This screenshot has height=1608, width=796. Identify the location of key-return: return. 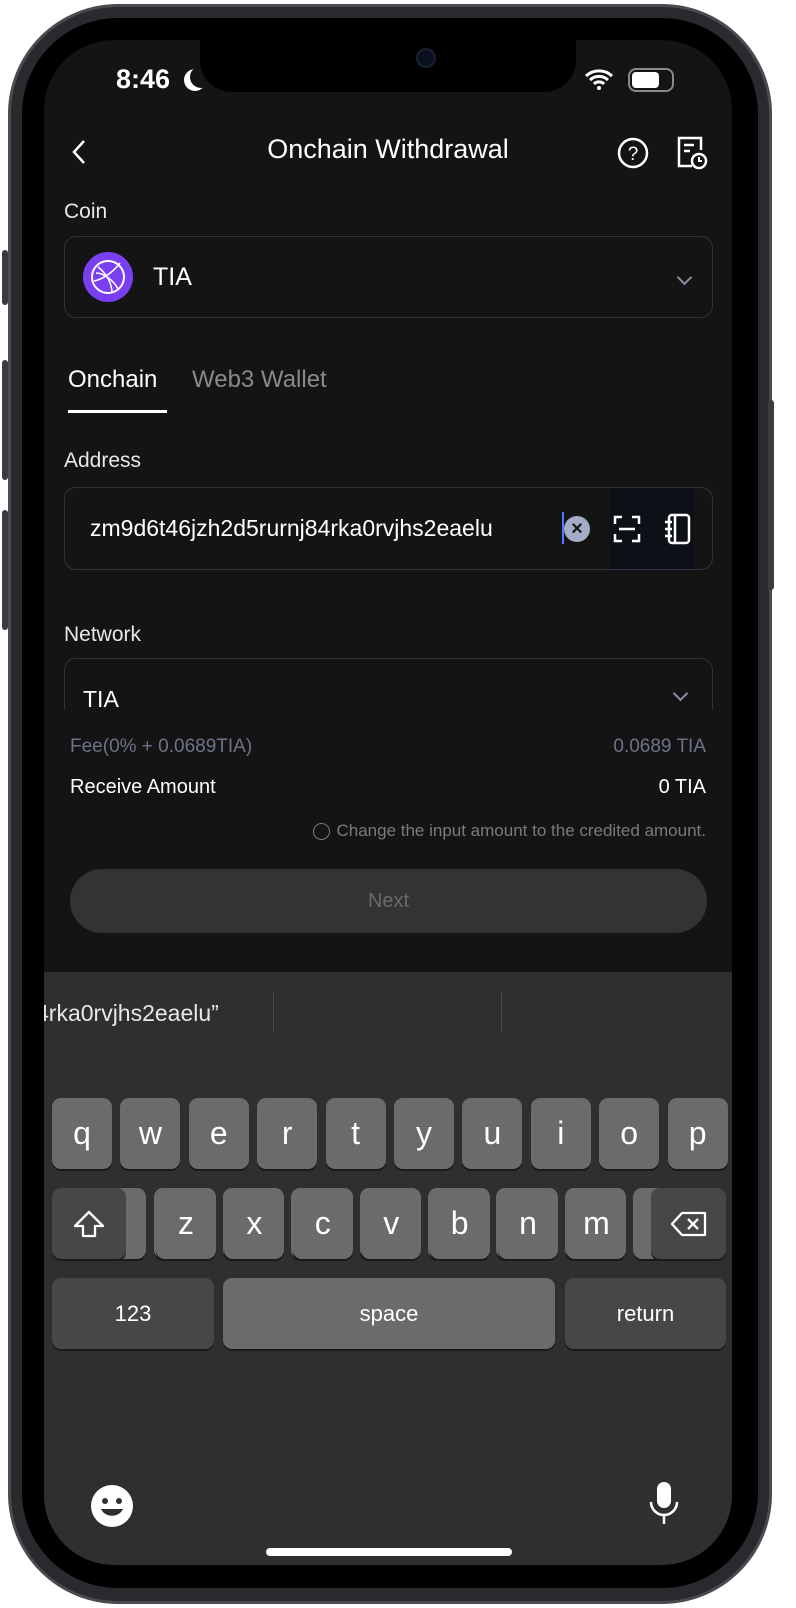
(645, 1313).